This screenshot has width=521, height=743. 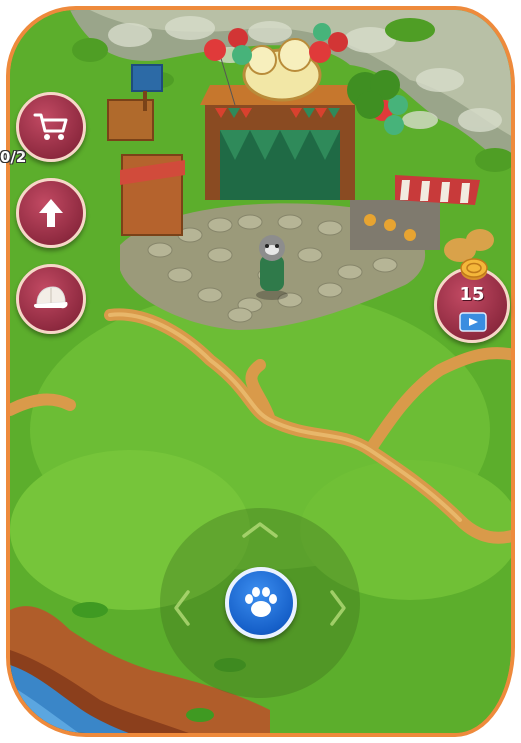 I want to click on wardrobe-button, so click(x=51, y=299).